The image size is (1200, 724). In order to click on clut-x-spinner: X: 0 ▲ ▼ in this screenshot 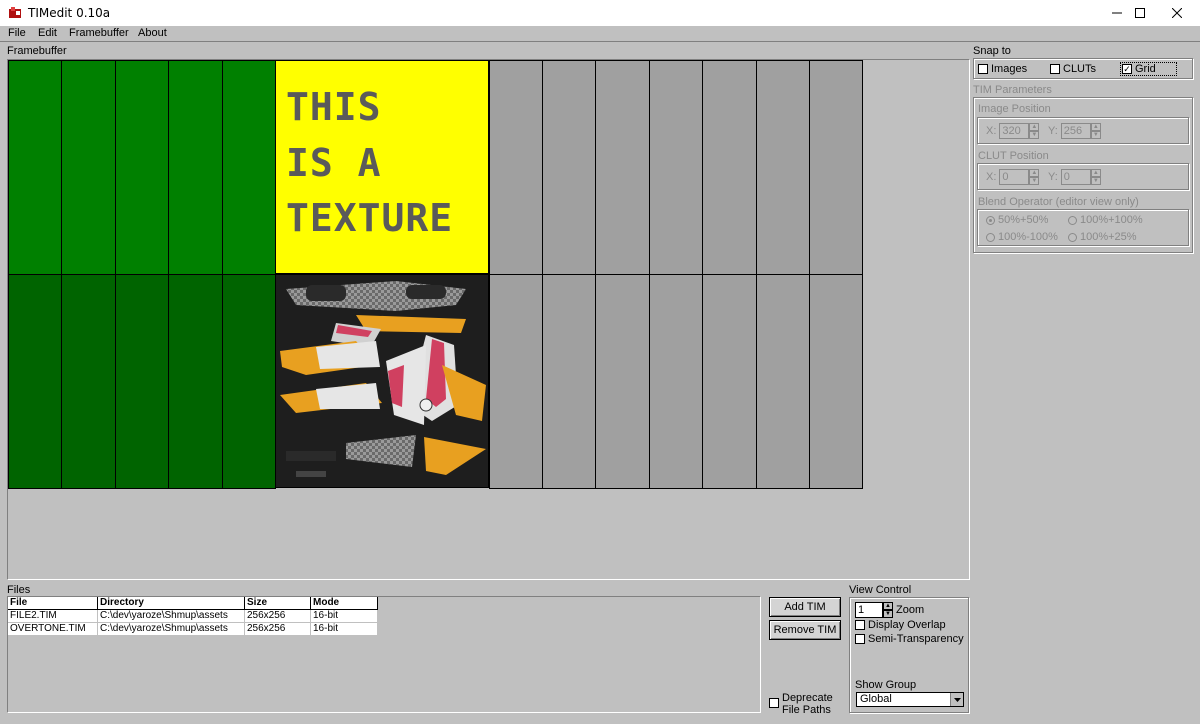, I will do `click(1013, 177)`.